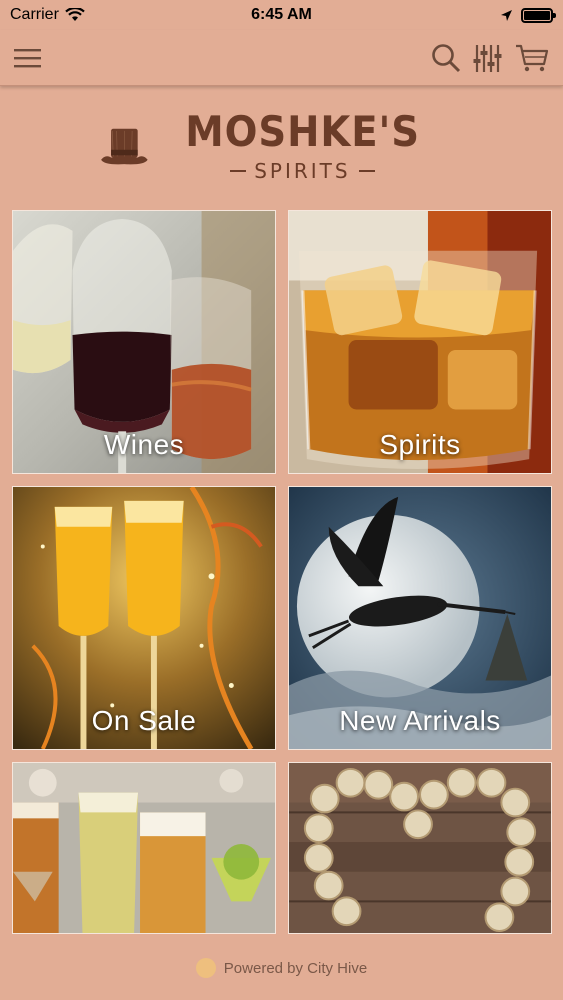 This screenshot has width=563, height=1000. What do you see at coordinates (144, 618) in the screenshot?
I see `category-tile-on-sale: On Sale` at bounding box center [144, 618].